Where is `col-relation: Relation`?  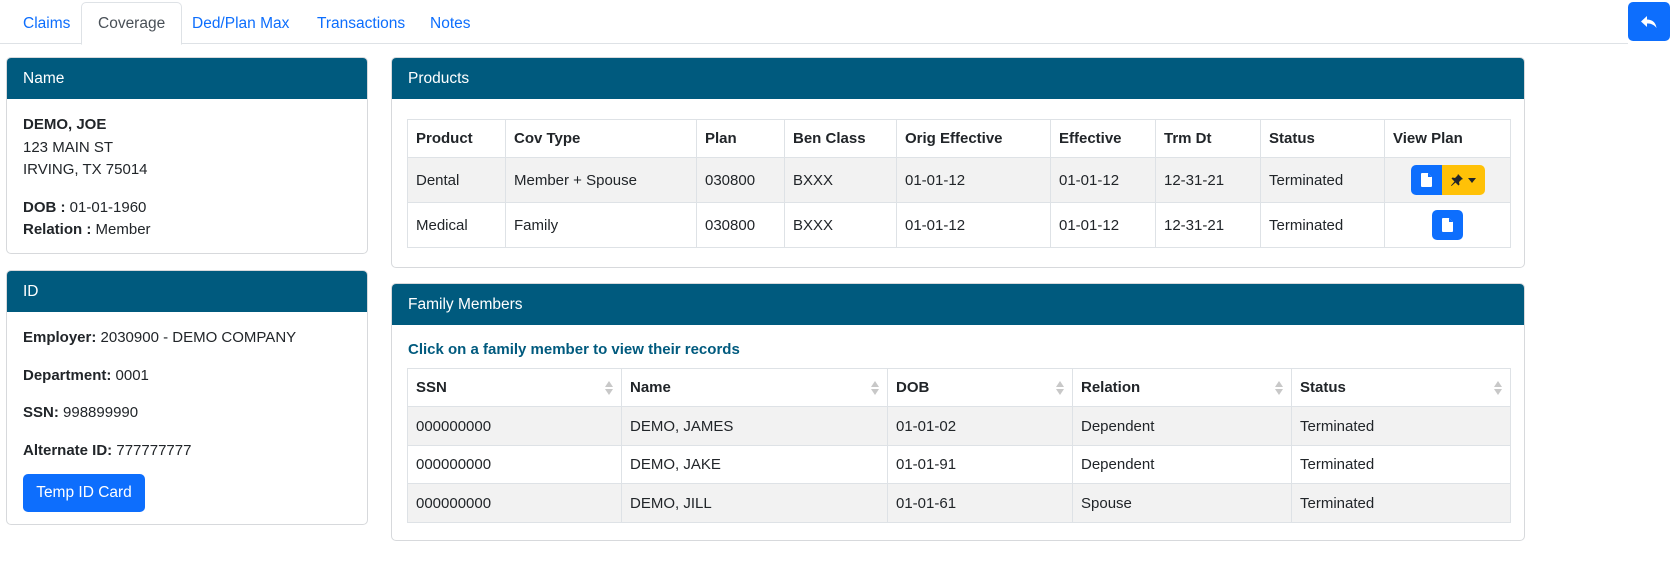 col-relation: Relation is located at coordinates (1182, 387).